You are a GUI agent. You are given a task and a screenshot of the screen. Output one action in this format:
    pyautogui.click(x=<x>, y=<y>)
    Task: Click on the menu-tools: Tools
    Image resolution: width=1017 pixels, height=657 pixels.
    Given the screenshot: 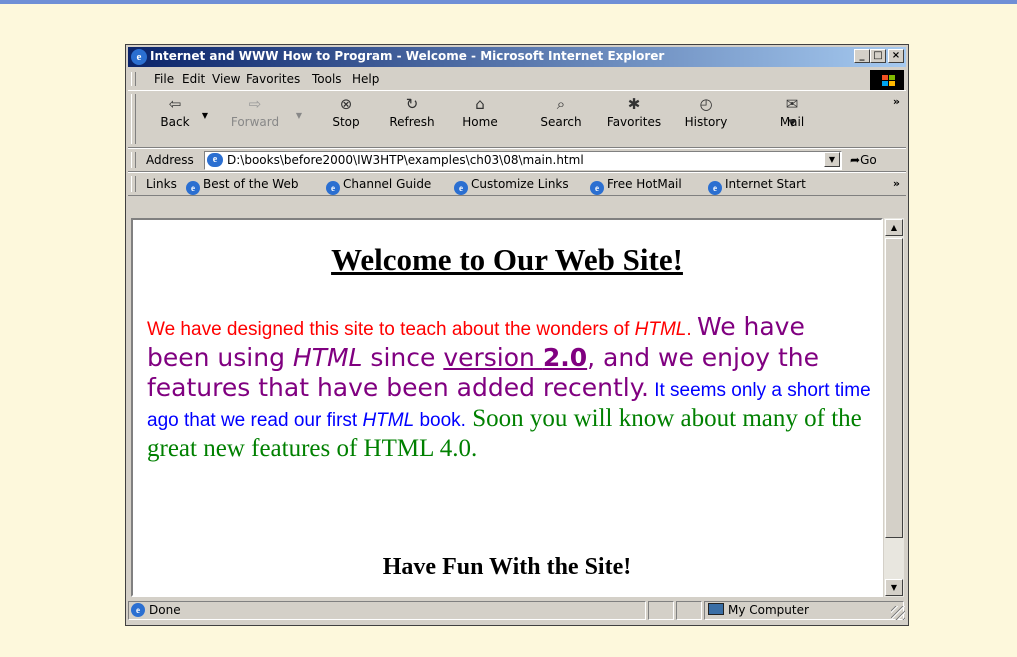 What is the action you would take?
    pyautogui.click(x=327, y=79)
    